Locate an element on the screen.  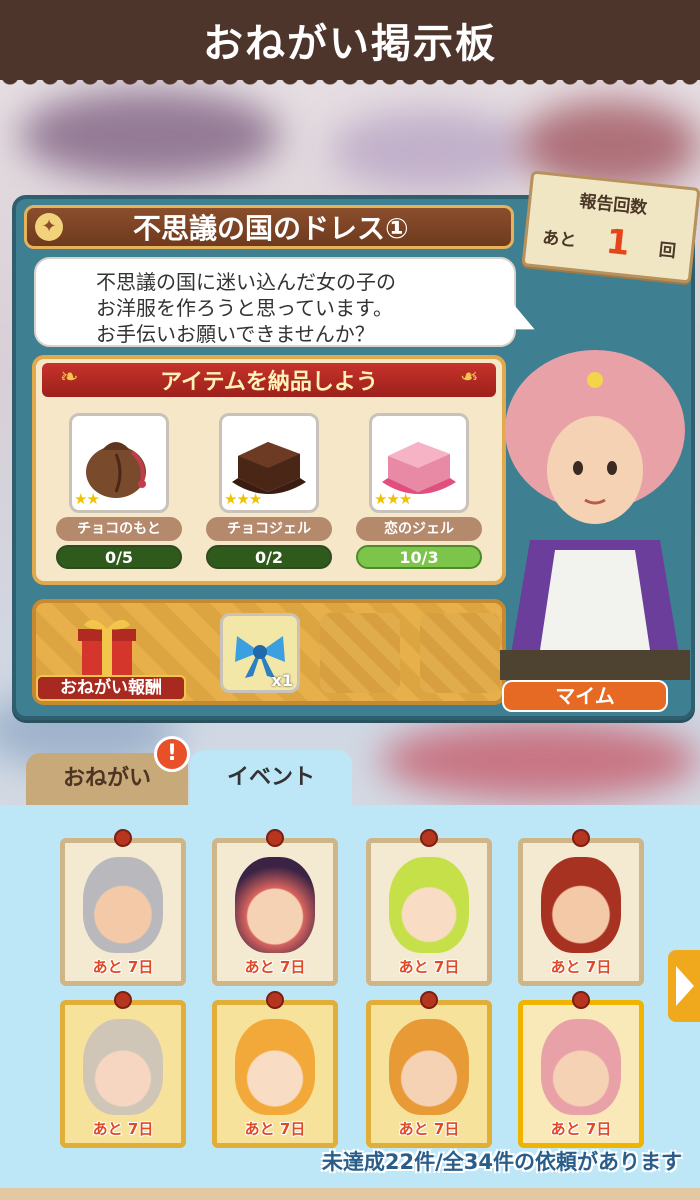
delivery-header: ❧ アイテムを納品しよう ❧ is located at coordinates (269, 380).